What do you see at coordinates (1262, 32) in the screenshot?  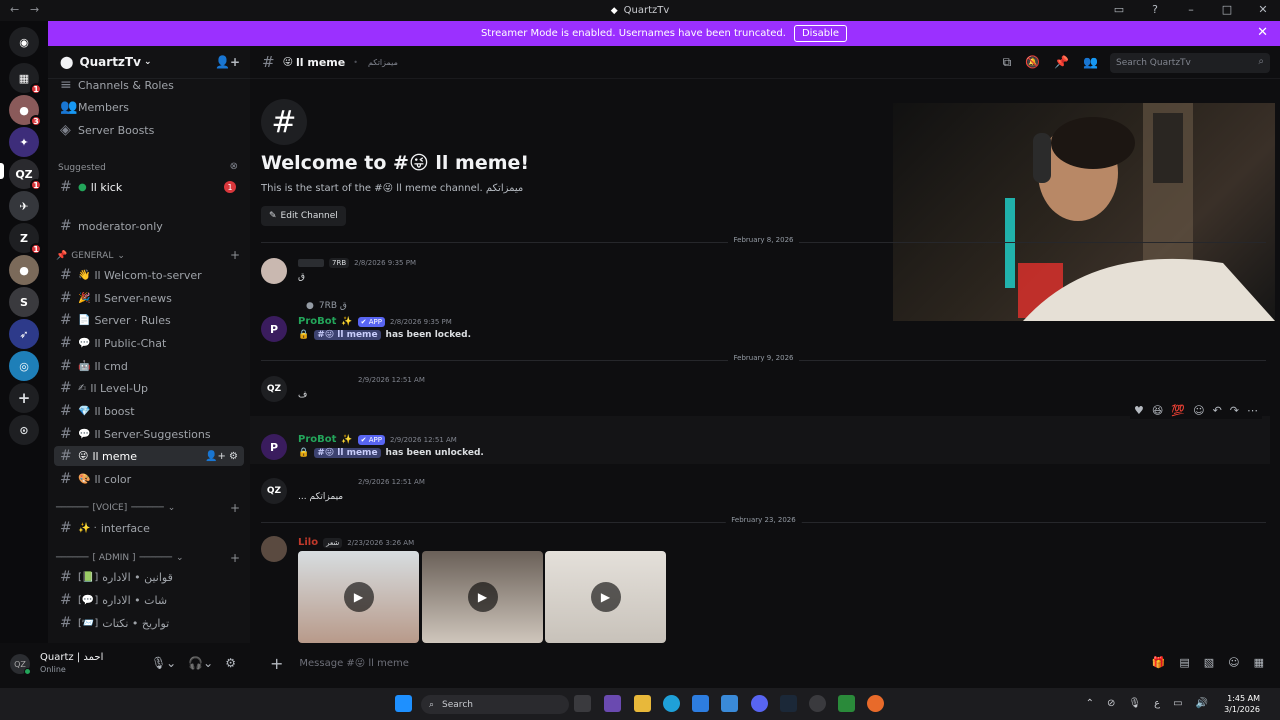 I see `close-icon: ✕` at bounding box center [1262, 32].